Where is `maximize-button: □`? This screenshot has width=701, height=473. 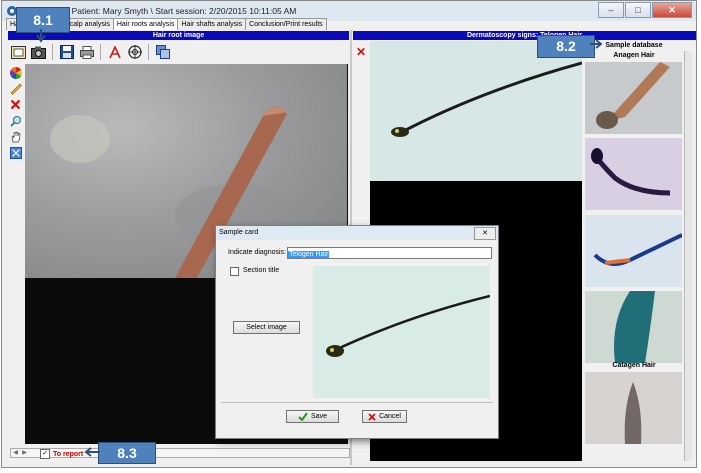 maximize-button: □ is located at coordinates (638, 10).